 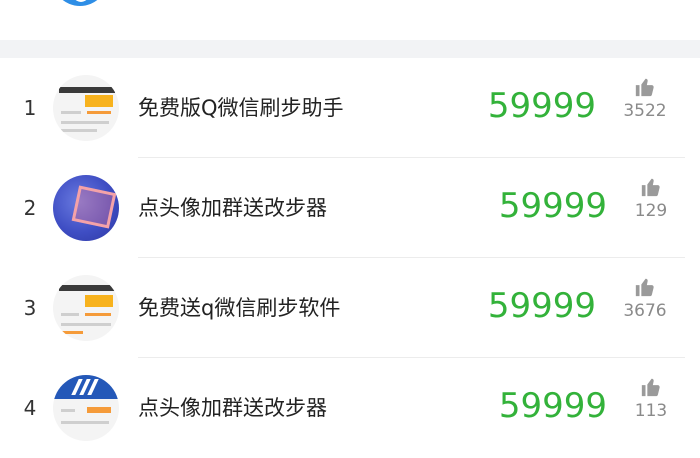 What do you see at coordinates (645, 111) in the screenshot?
I see `like-count: 3522` at bounding box center [645, 111].